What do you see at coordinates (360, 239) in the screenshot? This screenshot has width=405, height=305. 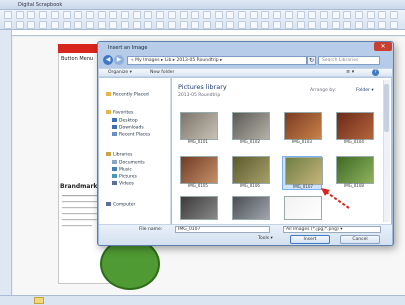 I see `cancel-button: Cancel` at bounding box center [360, 239].